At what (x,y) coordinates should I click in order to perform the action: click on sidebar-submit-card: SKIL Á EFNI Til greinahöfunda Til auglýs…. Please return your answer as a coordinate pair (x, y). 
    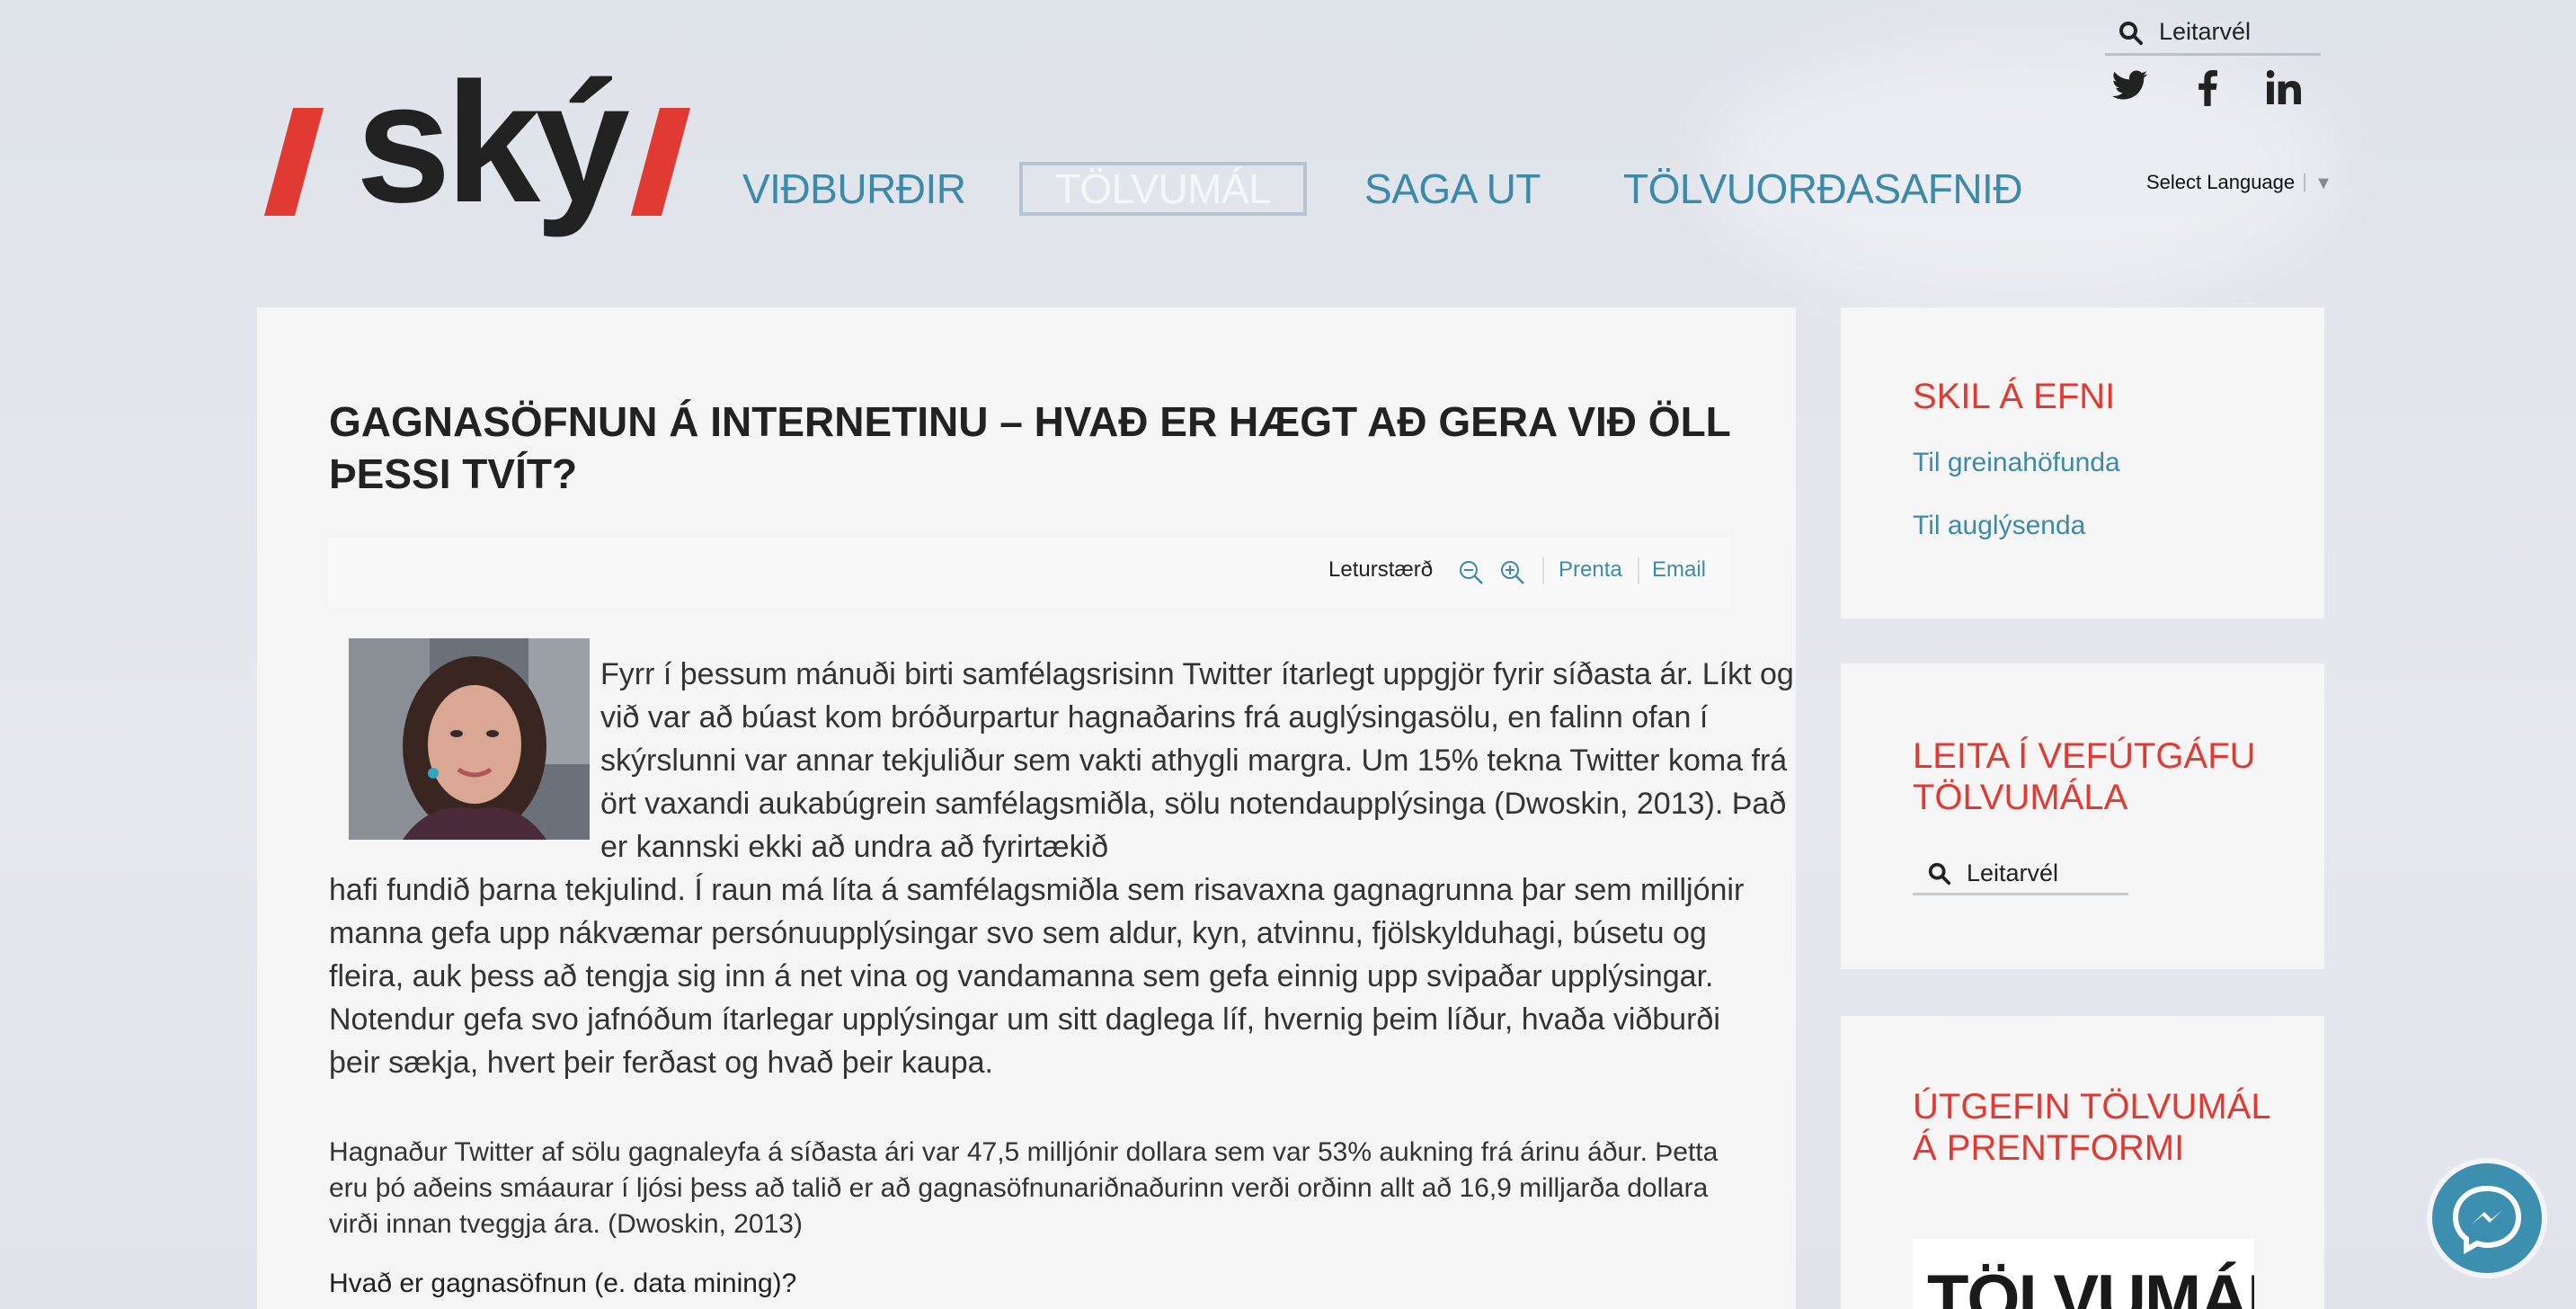
    Looking at the image, I should click on (2082, 463).